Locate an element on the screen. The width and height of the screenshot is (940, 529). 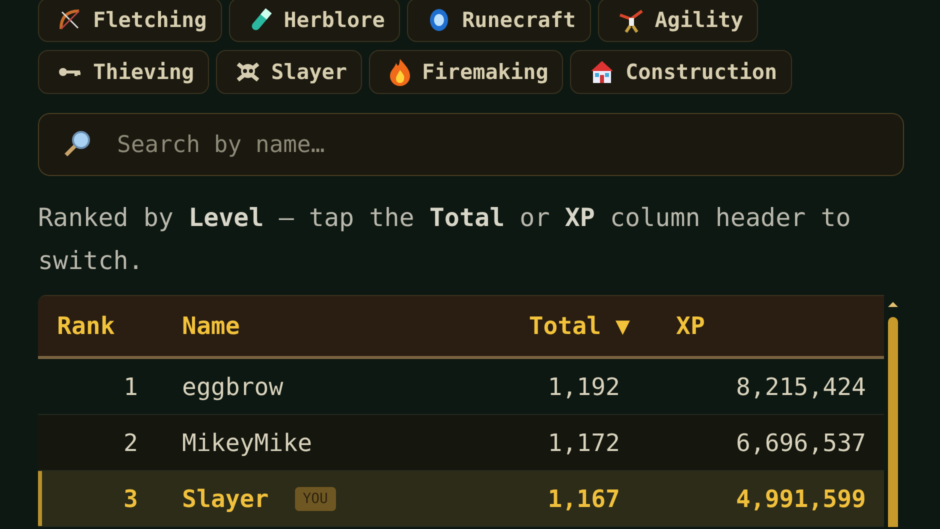
column-header: Total ▼ is located at coordinates (565, 326).